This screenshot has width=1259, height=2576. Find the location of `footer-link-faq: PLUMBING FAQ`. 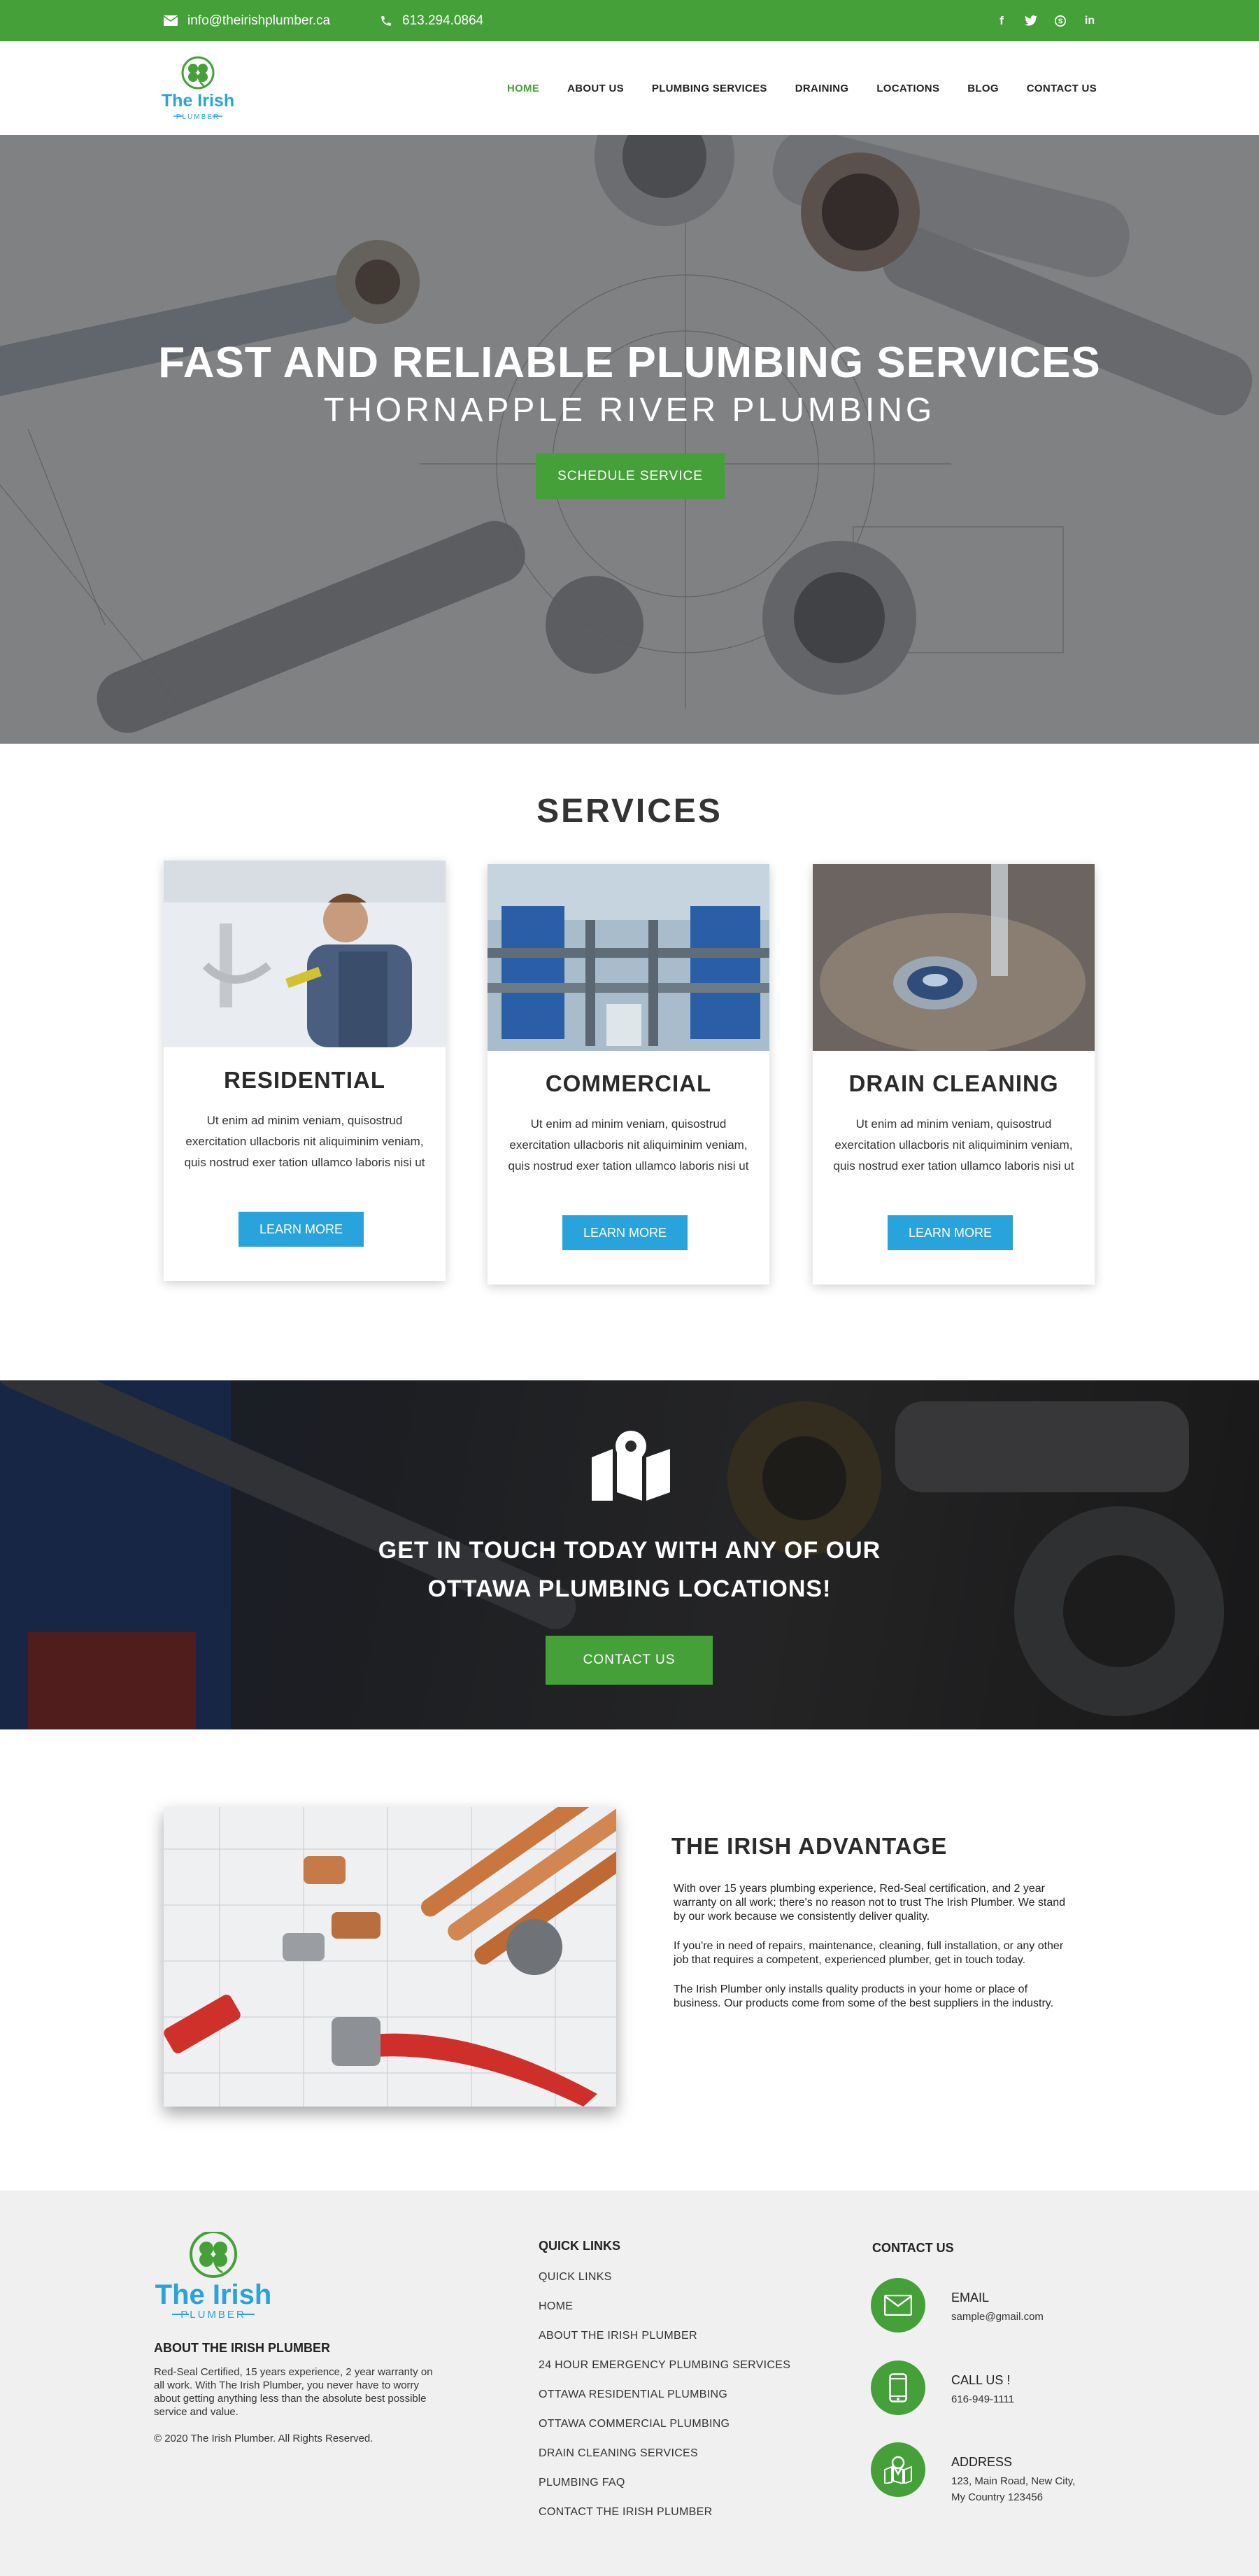

footer-link-faq: PLUMBING FAQ is located at coordinates (664, 2491).